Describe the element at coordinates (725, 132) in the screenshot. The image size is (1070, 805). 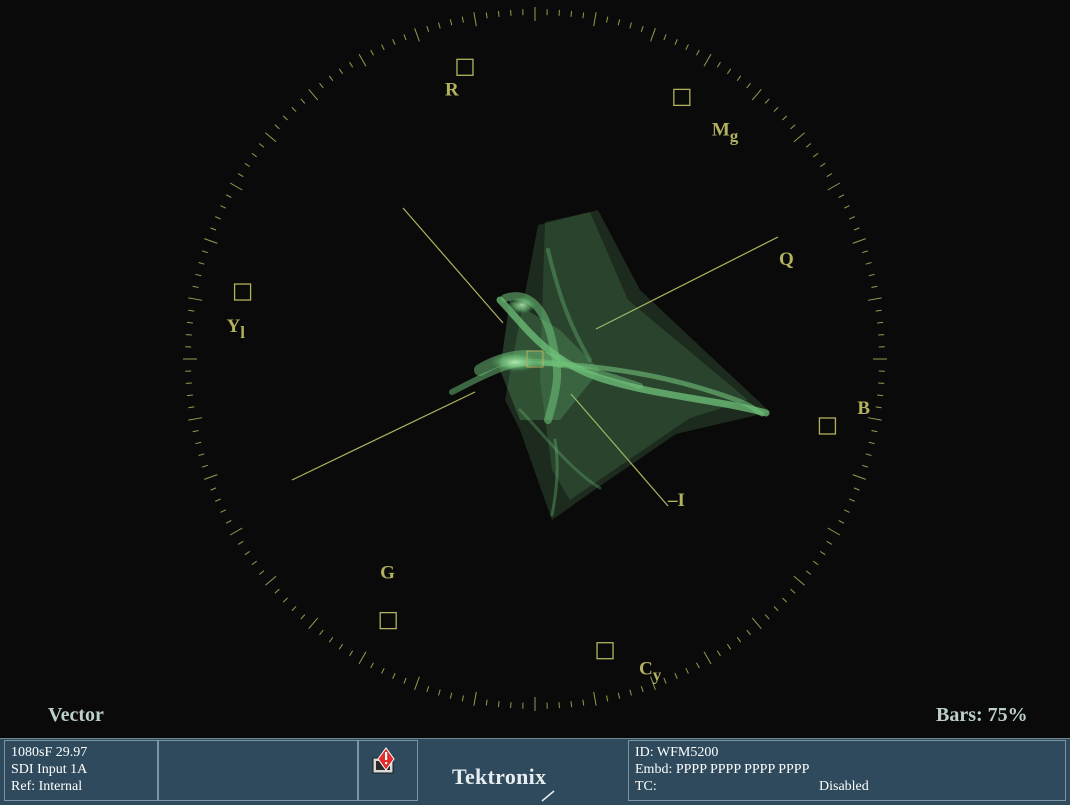
I see `target-label-mg: Mg` at that location.